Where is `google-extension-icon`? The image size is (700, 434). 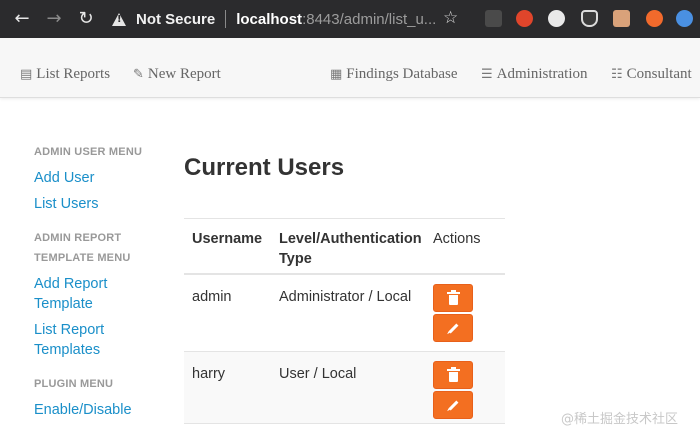
google-extension-icon is located at coordinates (684, 18).